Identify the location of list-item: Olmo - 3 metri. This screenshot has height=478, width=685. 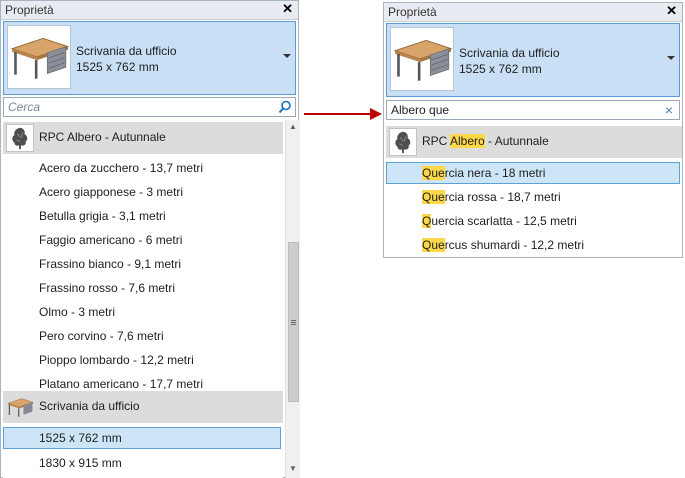
(143, 312).